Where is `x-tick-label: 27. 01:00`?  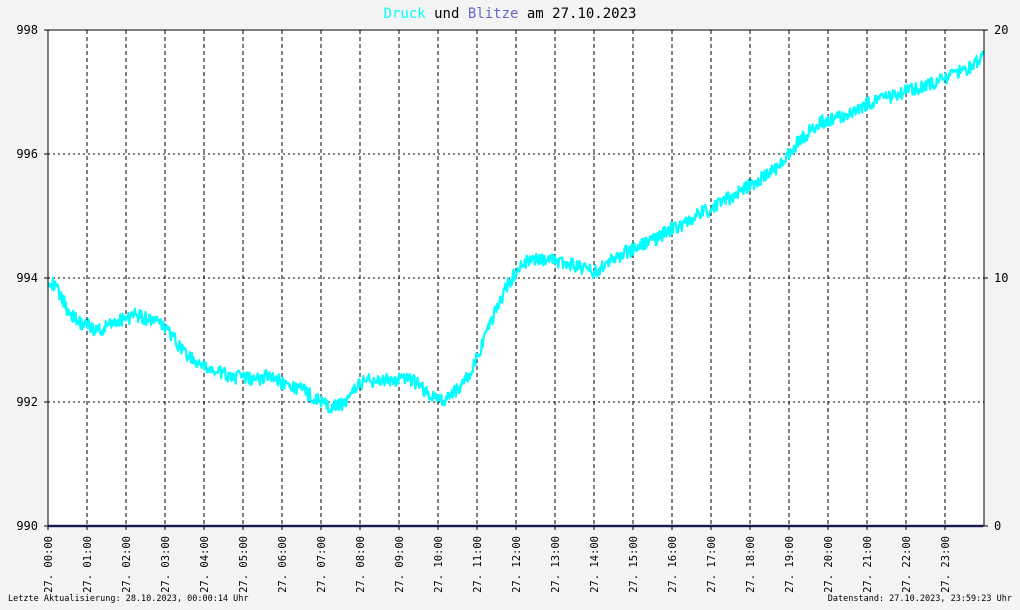 x-tick-label: 27. 01:00 is located at coordinates (88, 564).